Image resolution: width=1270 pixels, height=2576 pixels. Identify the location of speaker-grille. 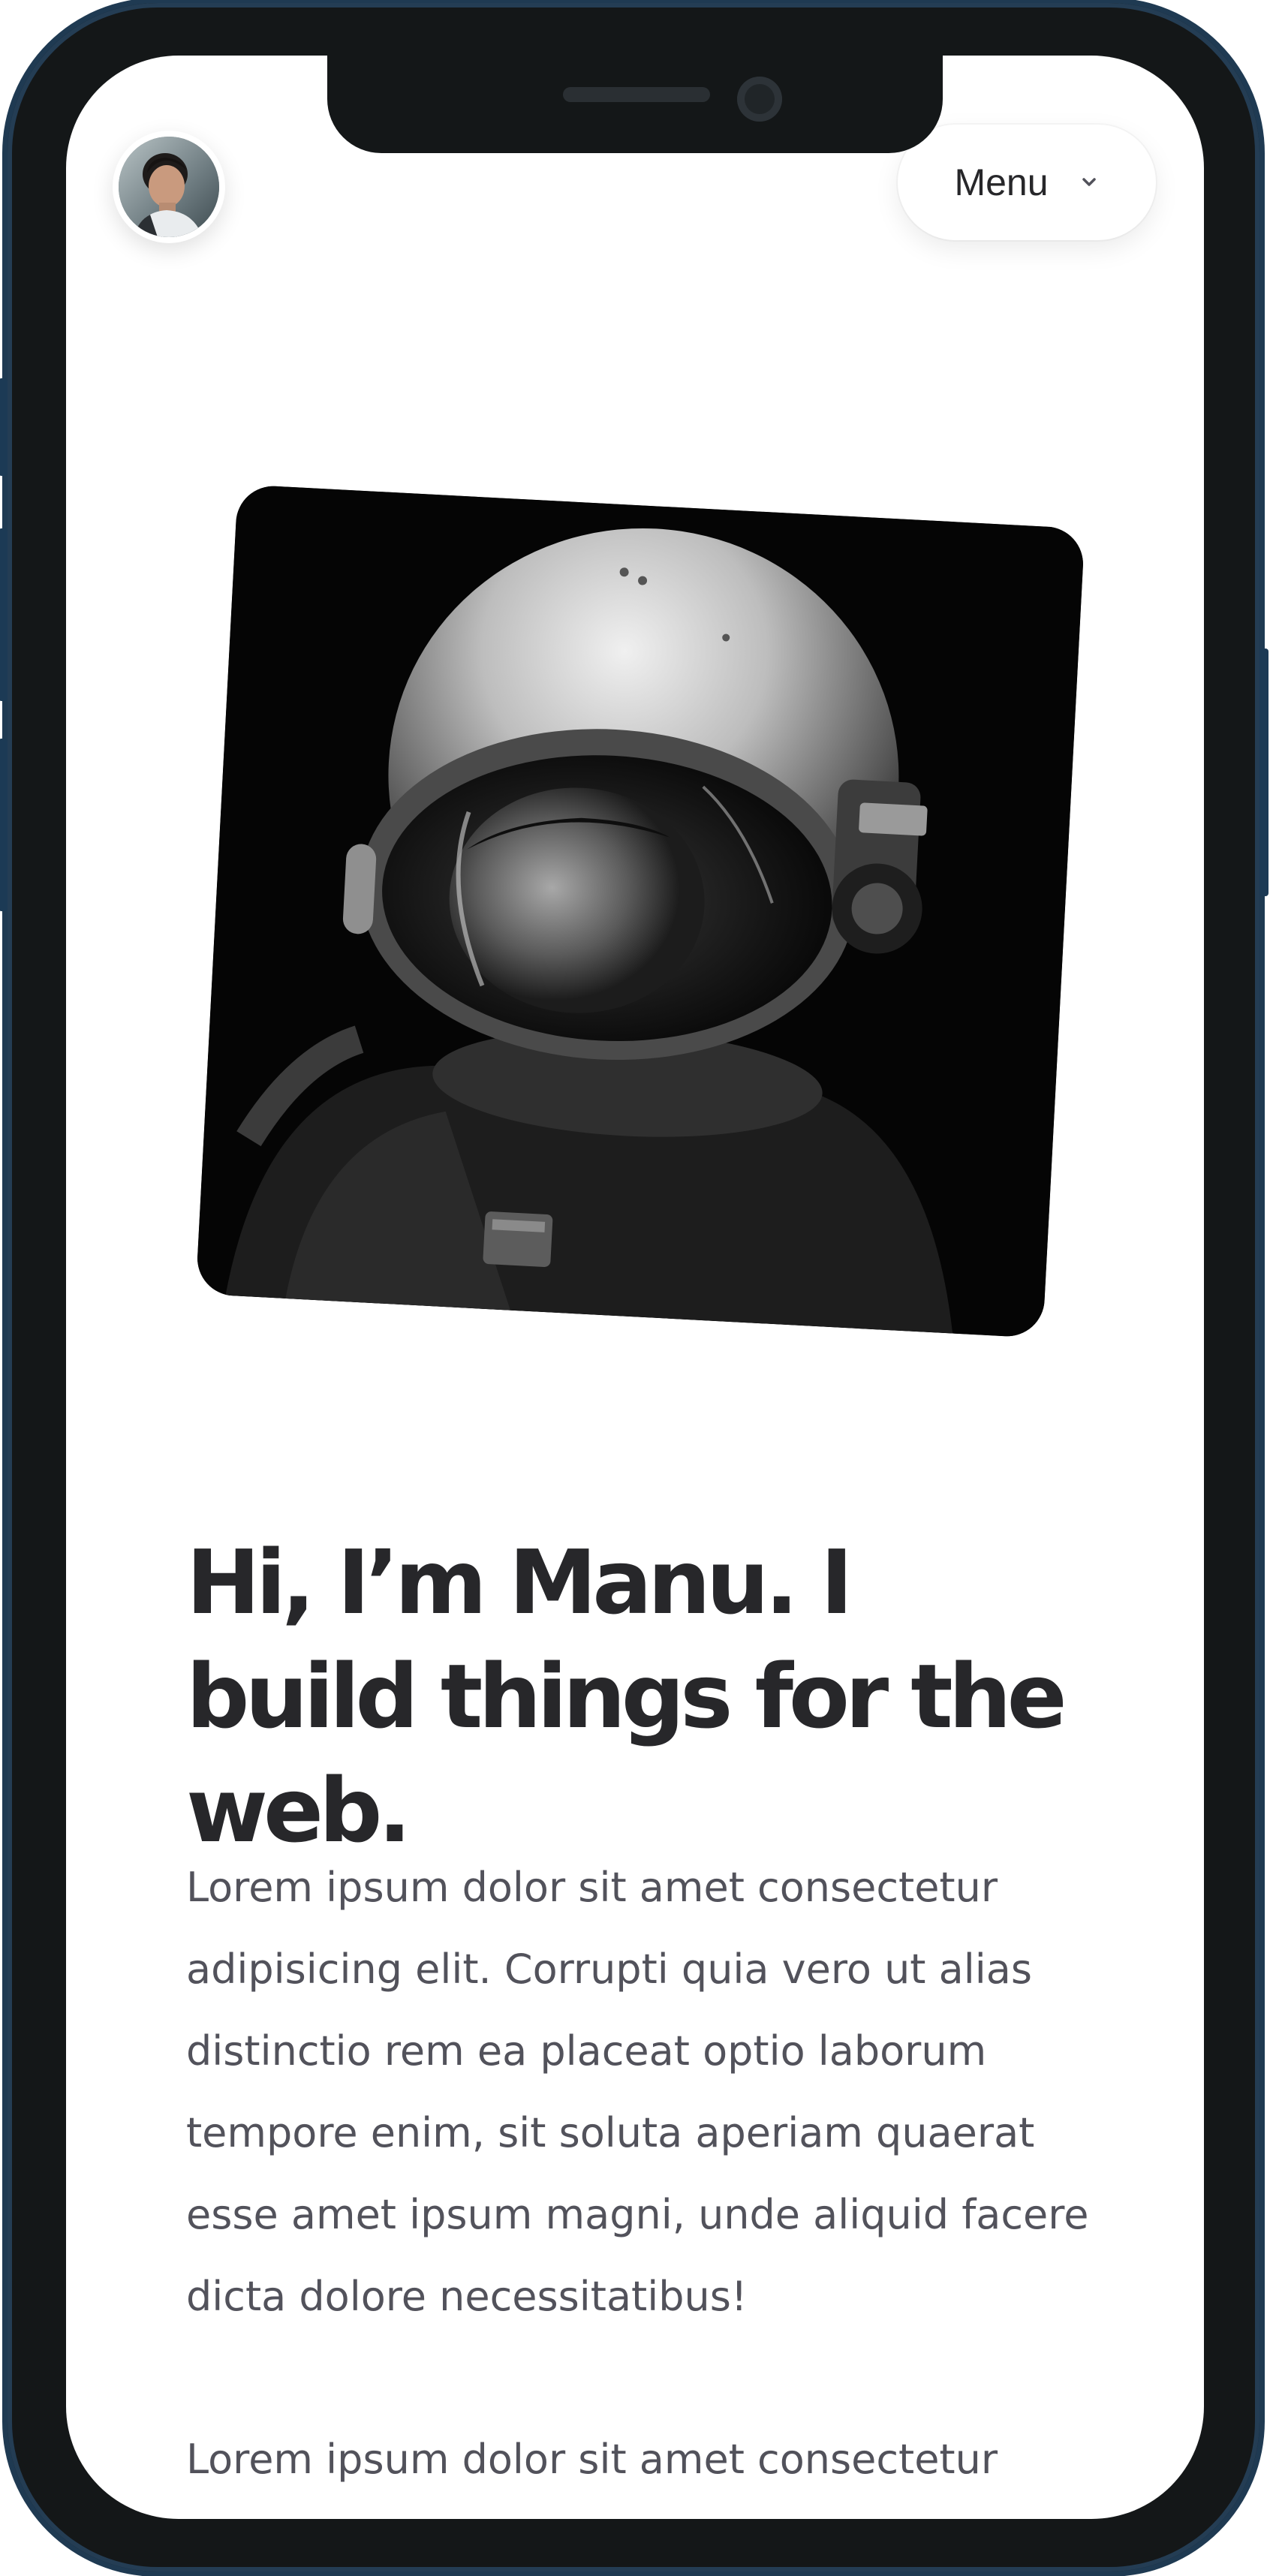
(636, 94).